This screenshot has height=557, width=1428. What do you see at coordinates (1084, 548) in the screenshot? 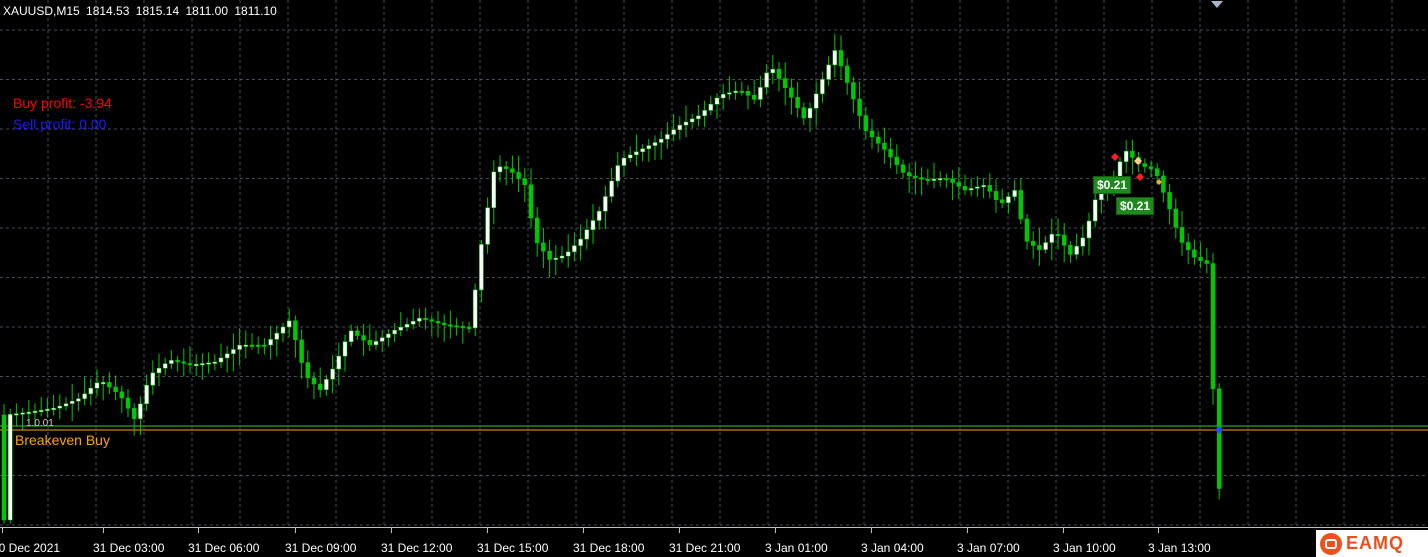
I see `time-axis-label: 3 Jan 10:00` at bounding box center [1084, 548].